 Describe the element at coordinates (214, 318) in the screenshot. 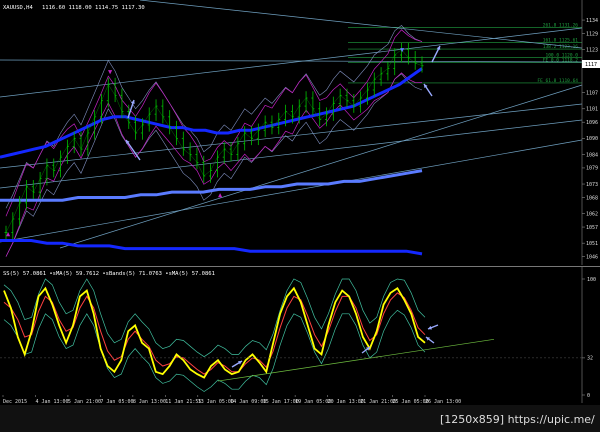

I see `stoch-band-upper` at that location.